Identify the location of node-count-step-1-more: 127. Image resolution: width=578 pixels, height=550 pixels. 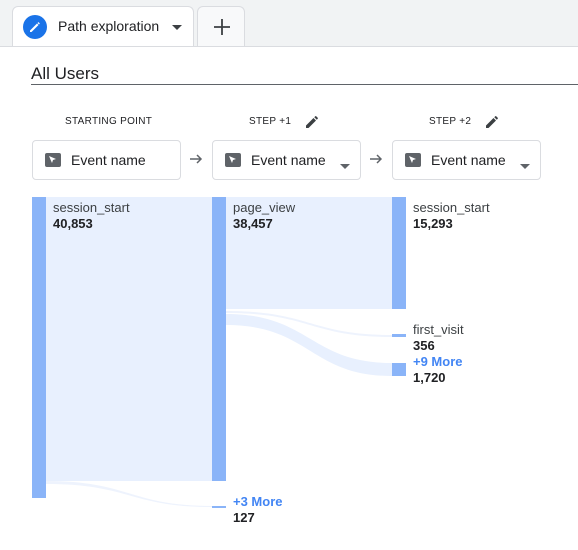
(244, 517).